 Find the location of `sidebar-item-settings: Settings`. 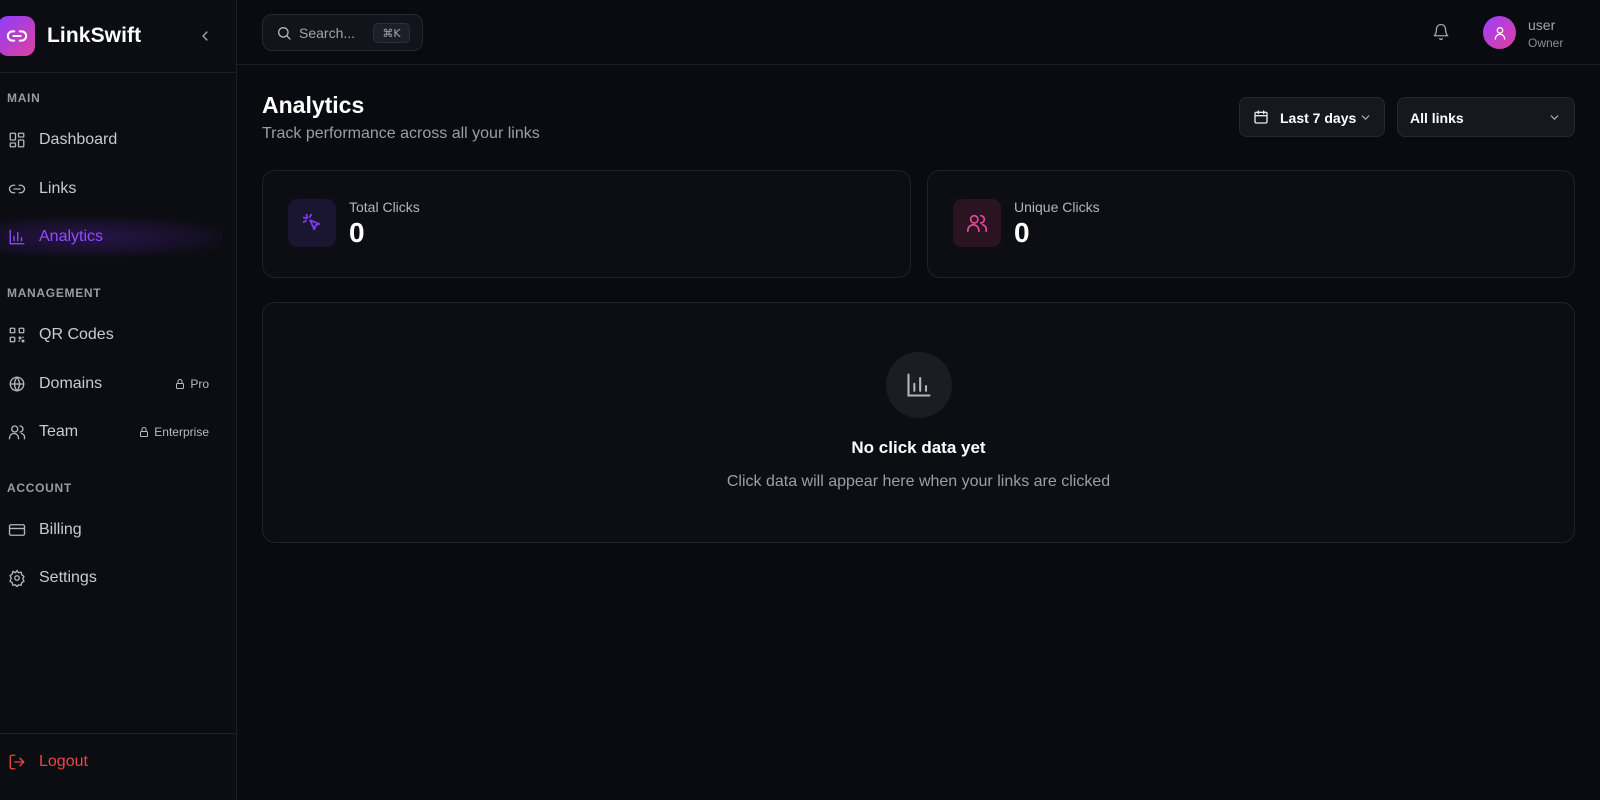

sidebar-item-settings: Settings is located at coordinates (111, 578).